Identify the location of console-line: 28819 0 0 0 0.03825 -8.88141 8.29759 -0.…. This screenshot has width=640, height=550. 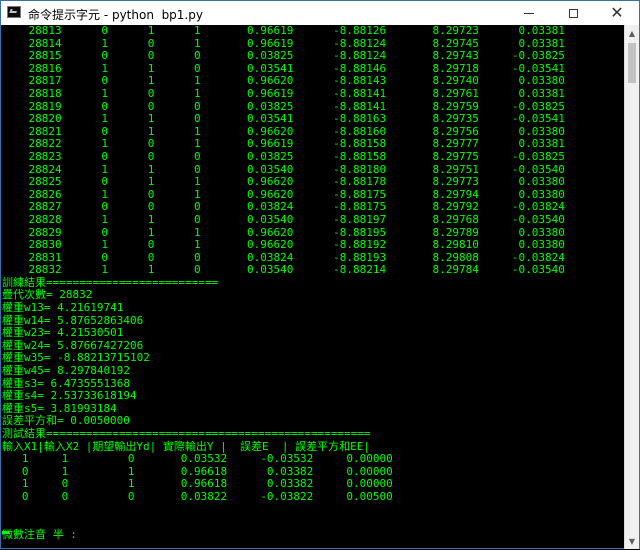
(283, 106).